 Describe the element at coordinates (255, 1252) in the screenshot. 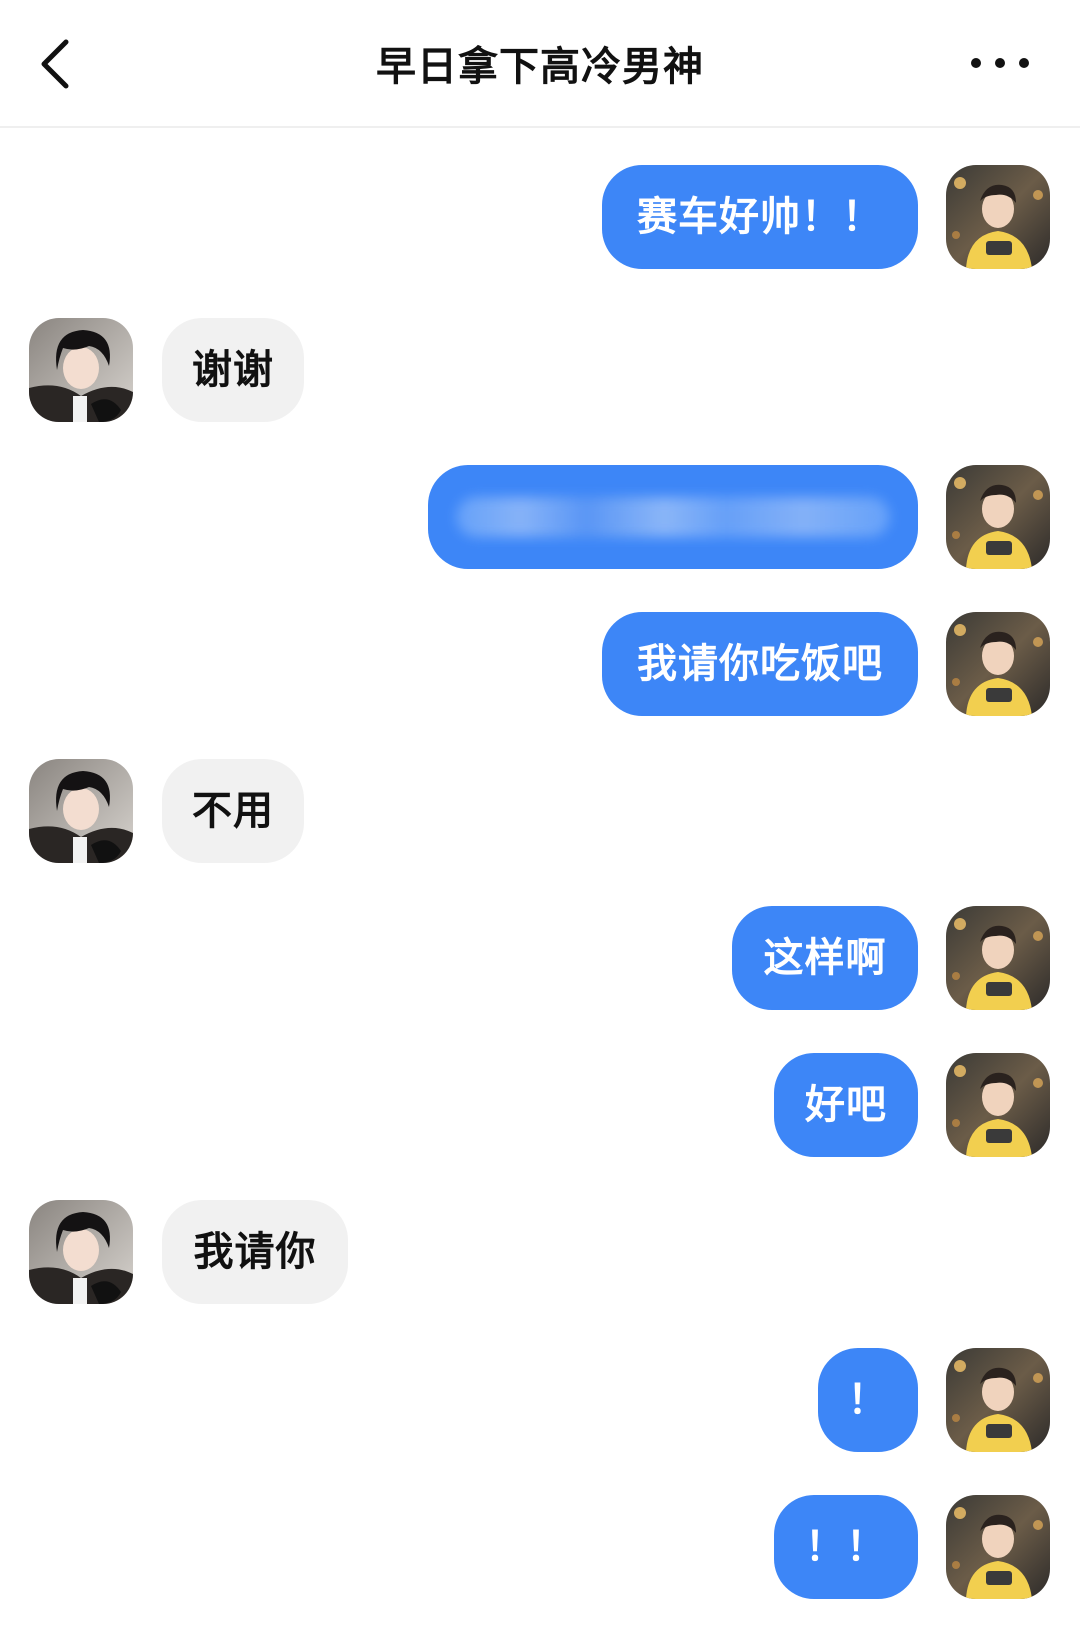

I see `their-message-bubble: 我请你` at that location.